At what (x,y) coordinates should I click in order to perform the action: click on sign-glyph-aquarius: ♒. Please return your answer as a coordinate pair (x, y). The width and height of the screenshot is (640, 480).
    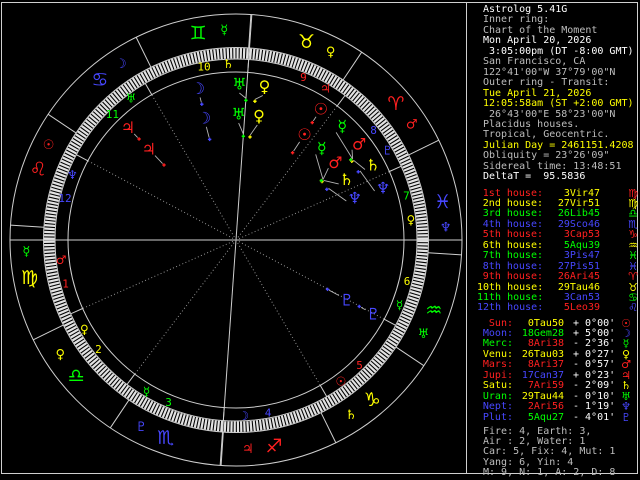
    Looking at the image, I should click on (433, 310).